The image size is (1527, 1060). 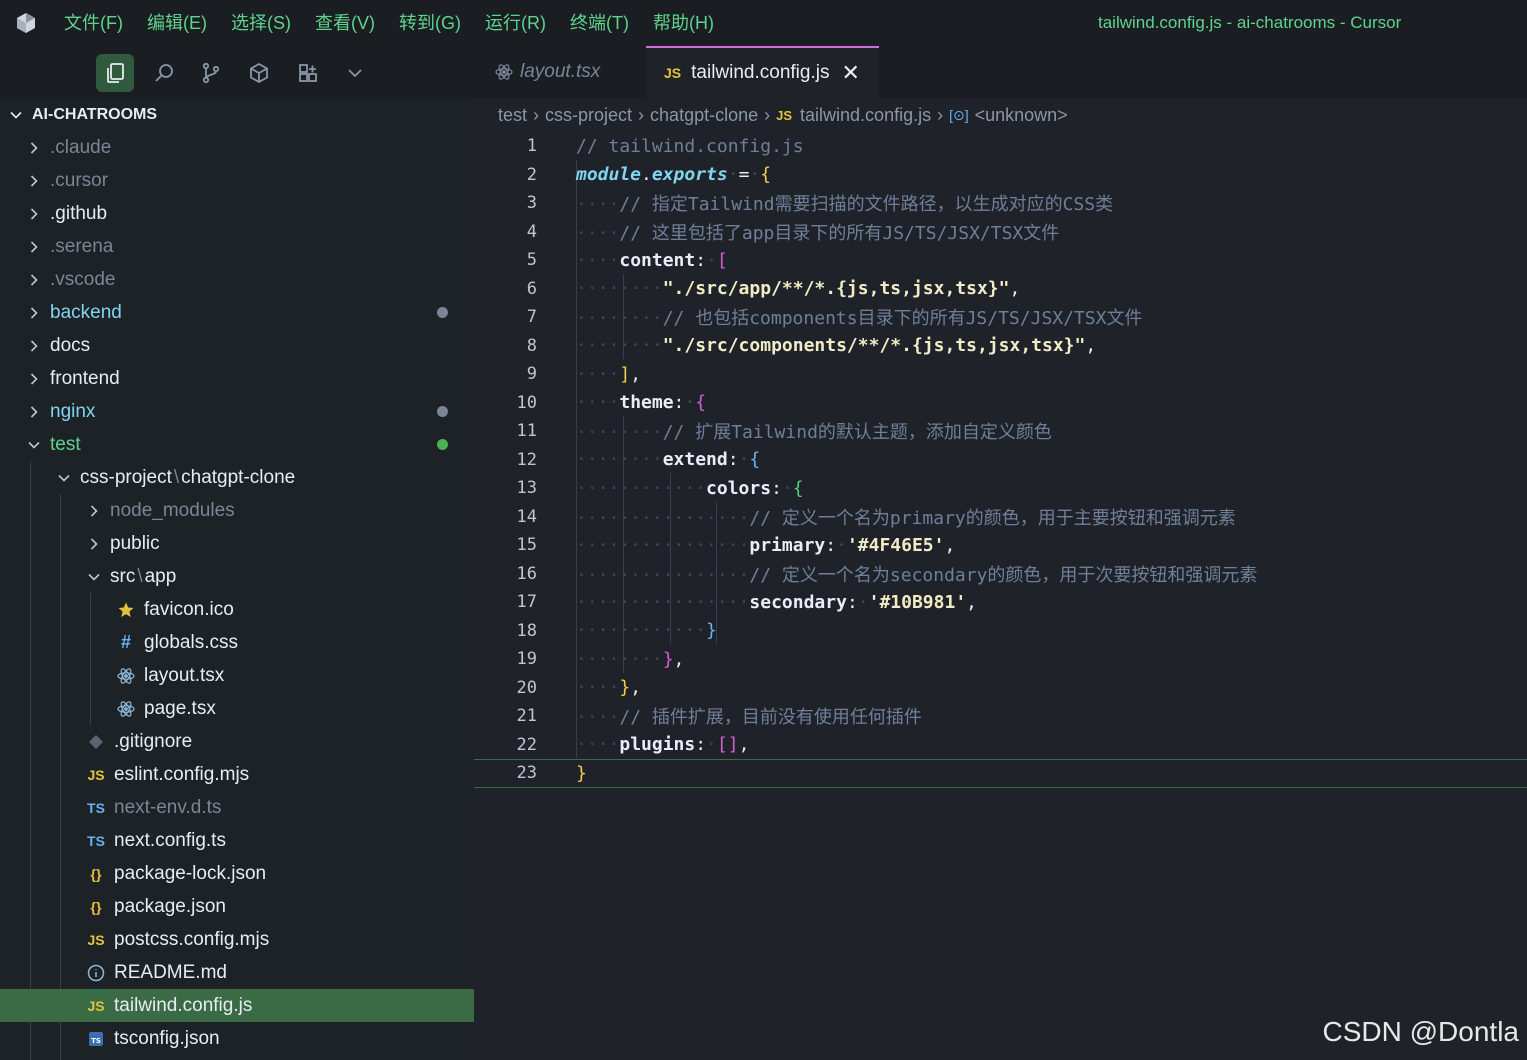 I want to click on git-icon, so click(x=96, y=742).